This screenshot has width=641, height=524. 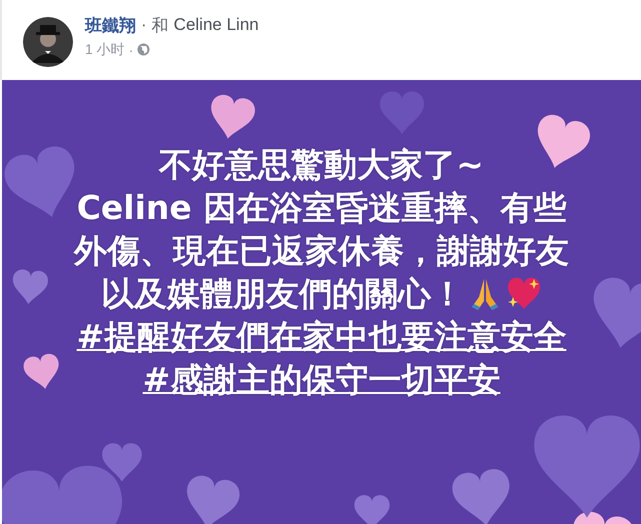 I want to click on post-text-line: Celine 因在浴室昏迷重摔、有些, so click(x=321, y=208).